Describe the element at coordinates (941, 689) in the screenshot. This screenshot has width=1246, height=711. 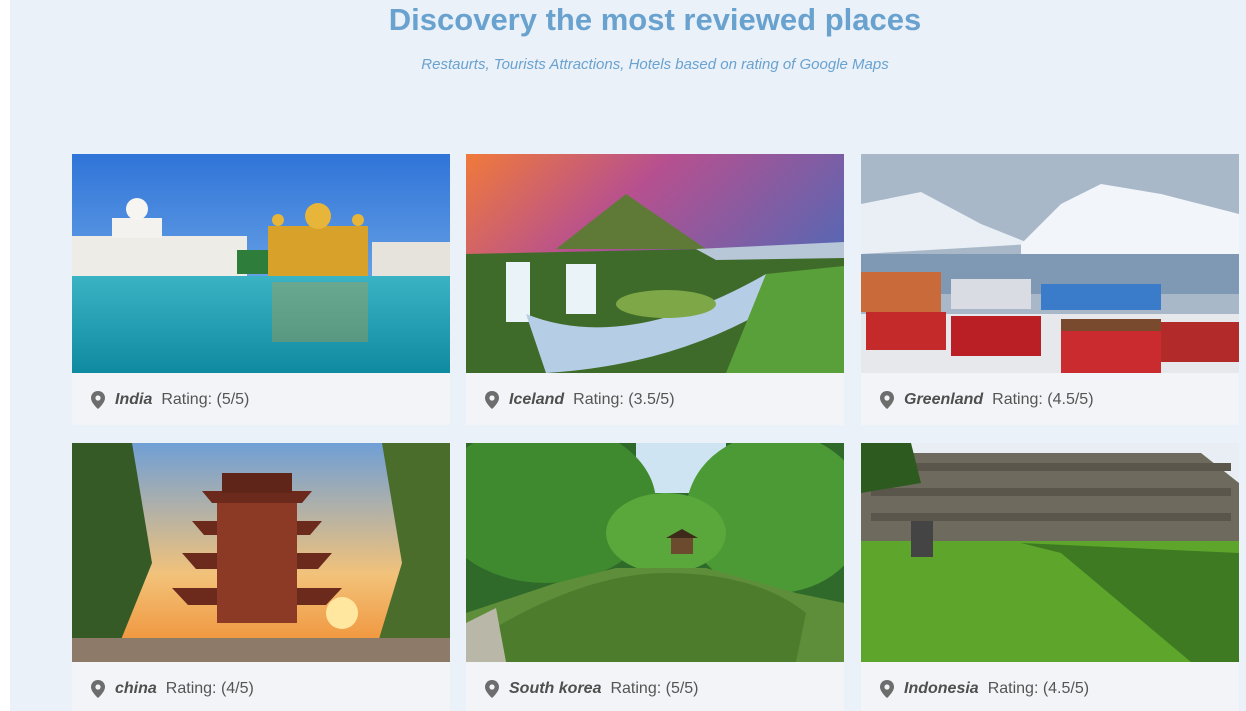
I see `place-name: Indonesia` at that location.